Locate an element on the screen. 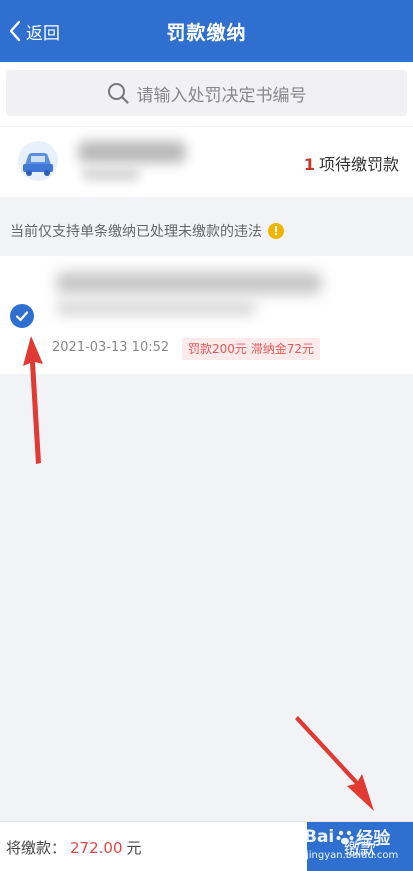 This screenshot has width=413, height=871. warning-icon: ! is located at coordinates (276, 231).